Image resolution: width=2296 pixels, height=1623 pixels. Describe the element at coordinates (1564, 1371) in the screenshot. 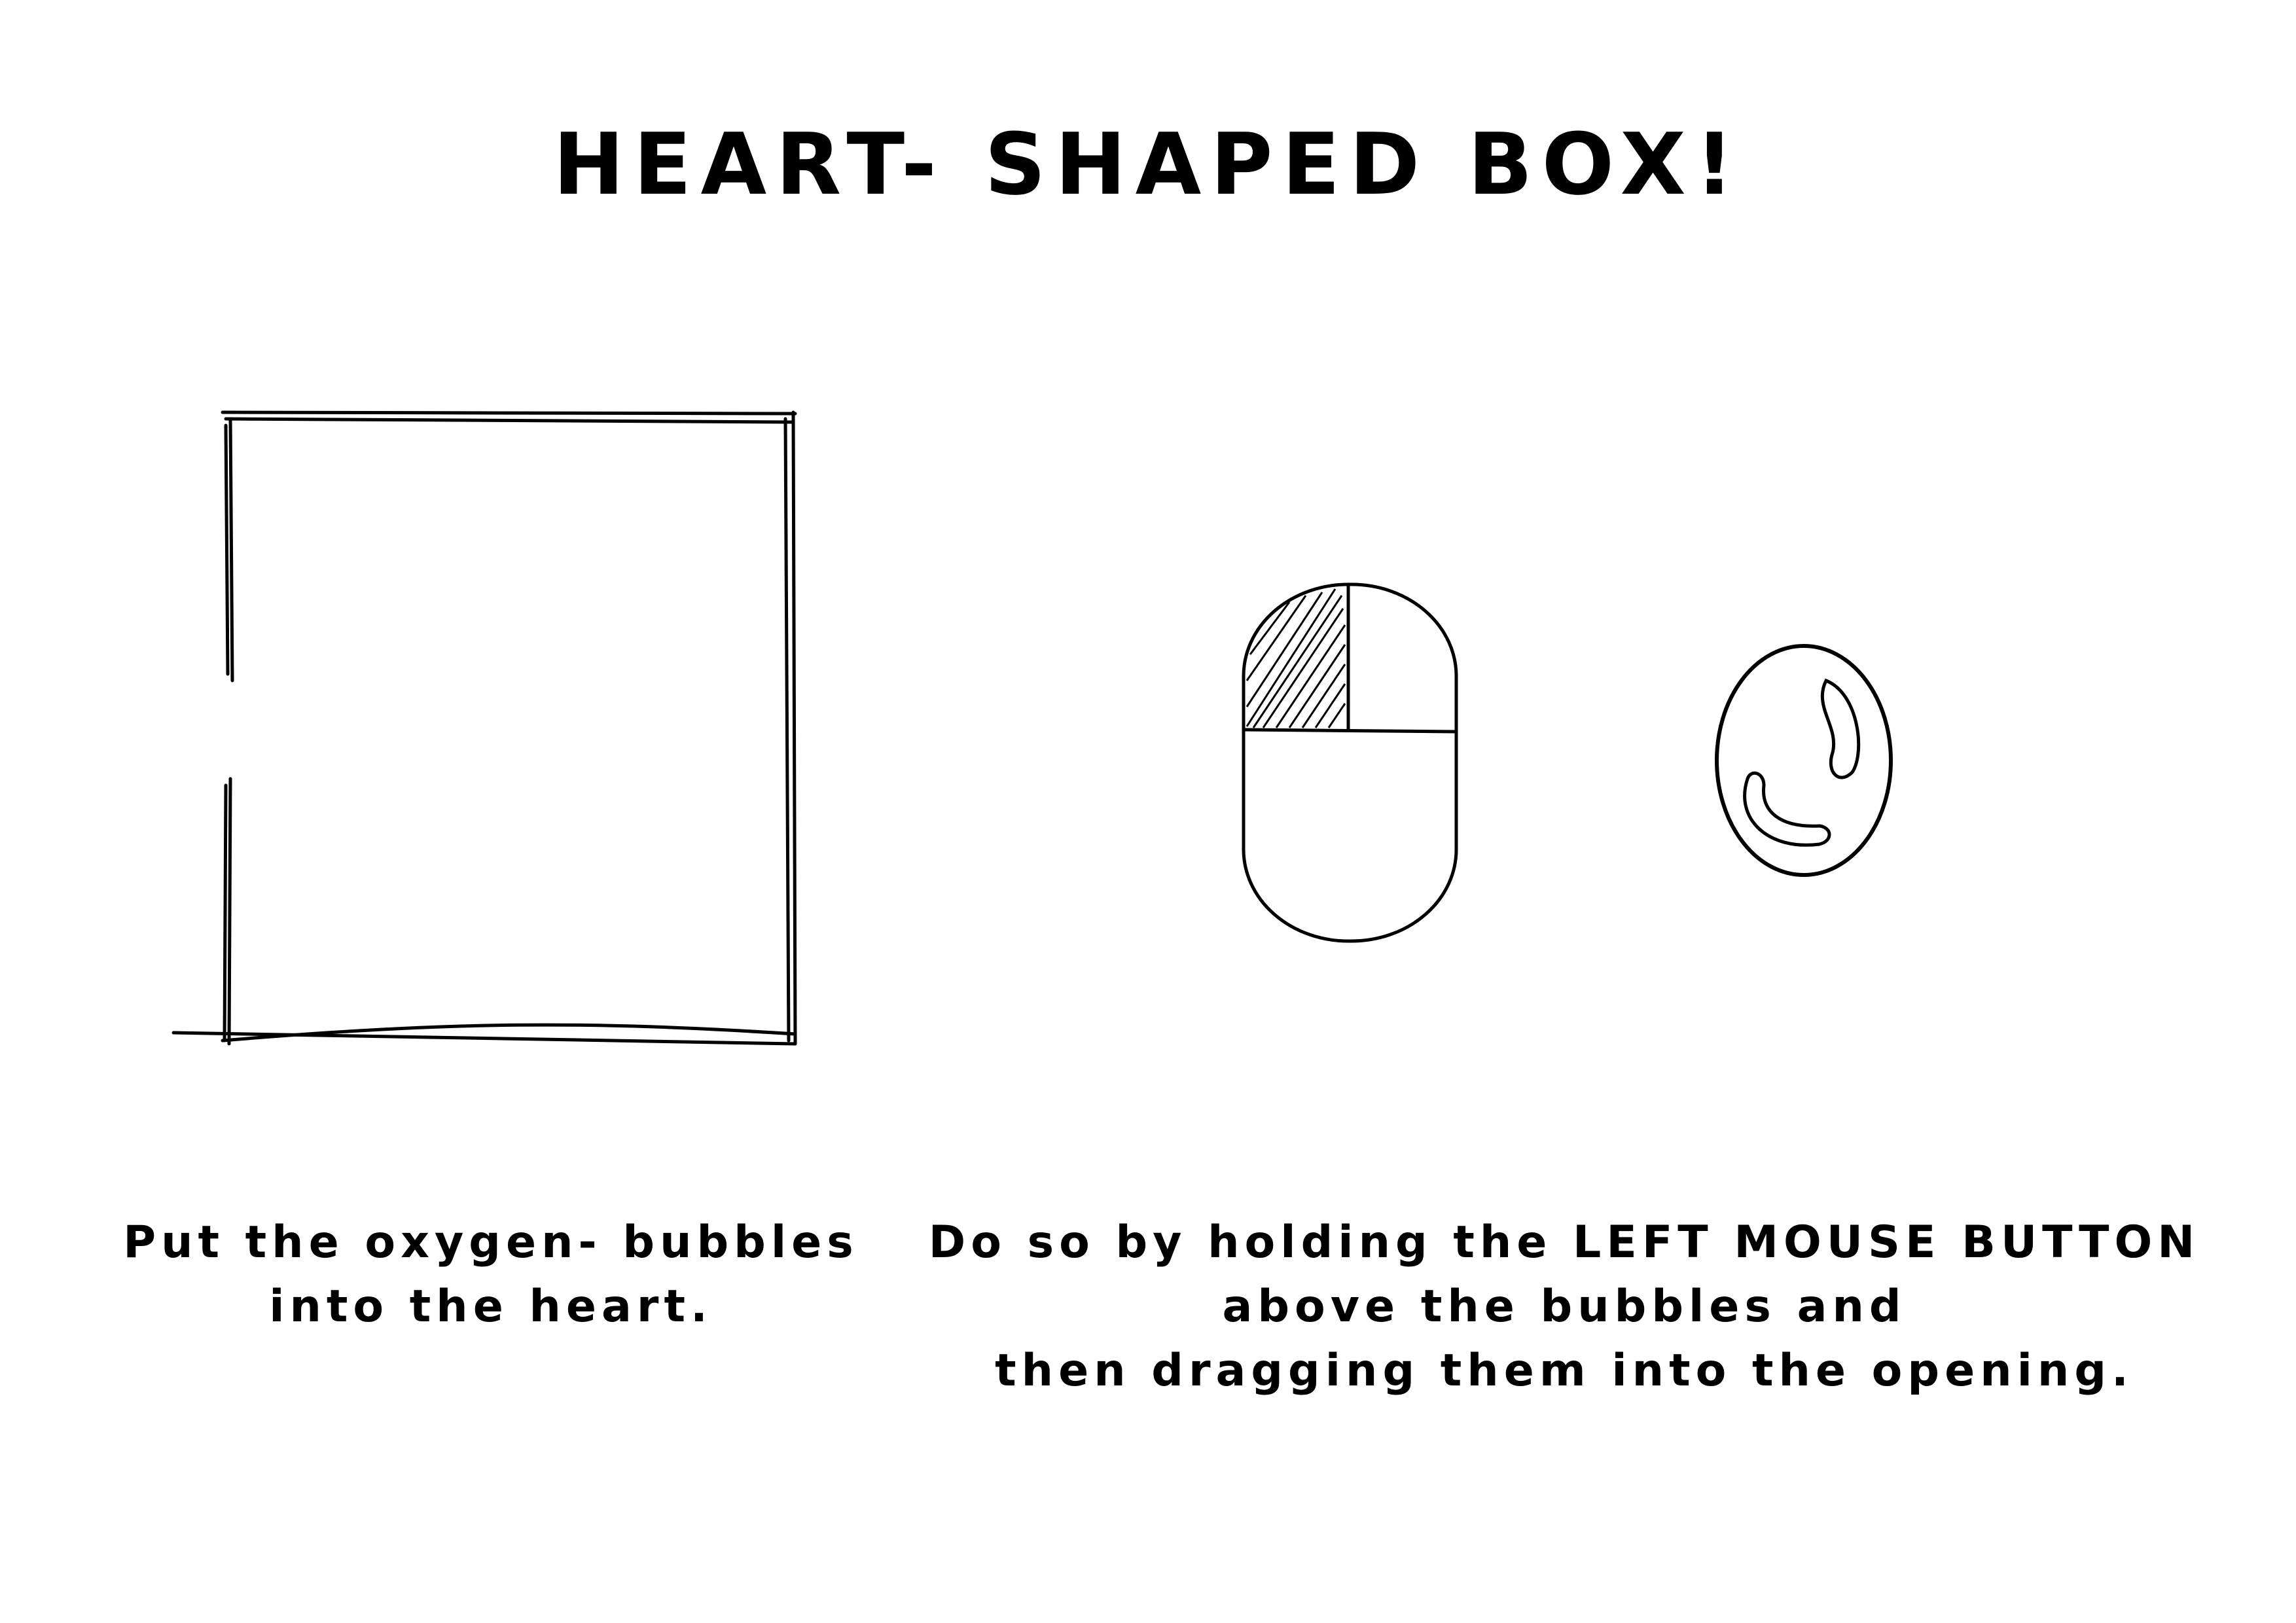

I see `instruction-line: then dragging them into the opening.` at that location.